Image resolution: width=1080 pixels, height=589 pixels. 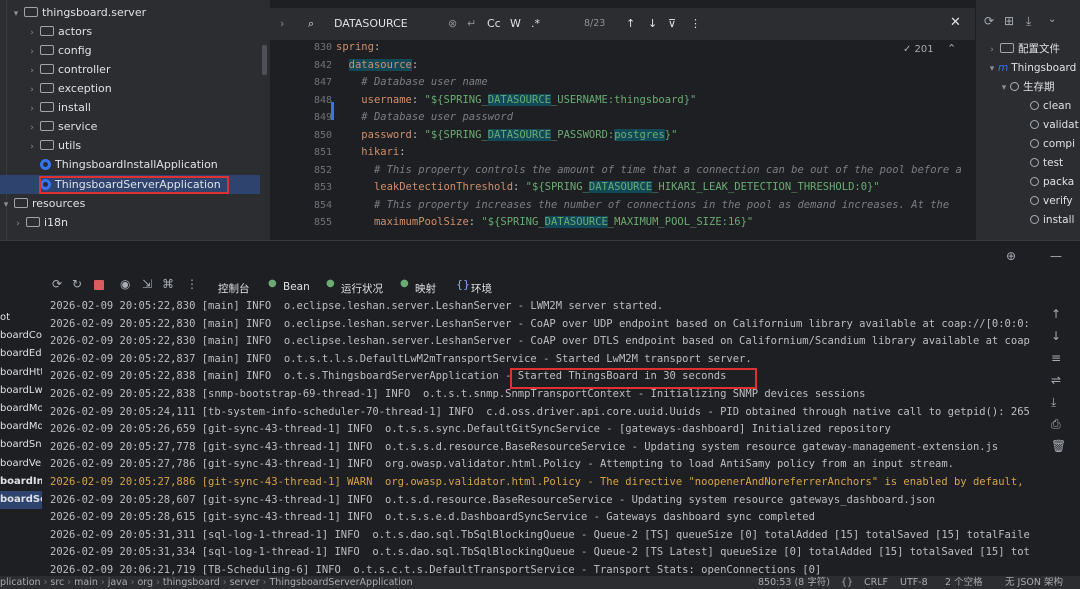 I want to click on code-line: # Database user name, so click(x=411, y=82).